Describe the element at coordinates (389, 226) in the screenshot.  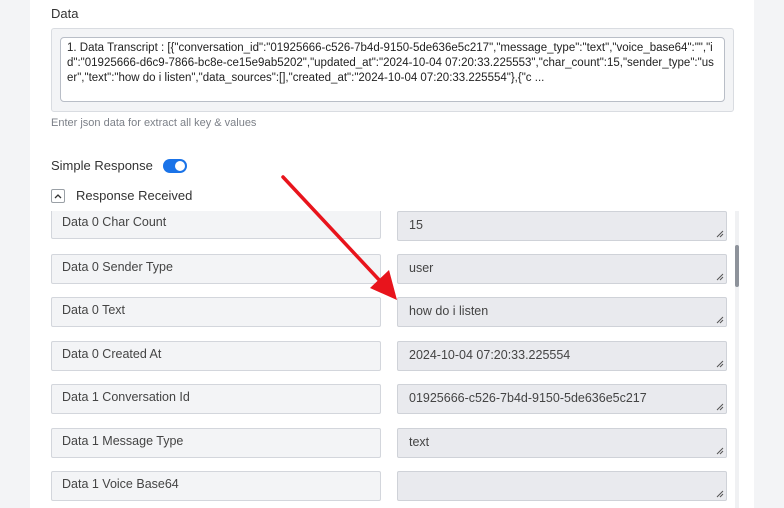
I see `field-row: Data 0 Char Count 15` at that location.